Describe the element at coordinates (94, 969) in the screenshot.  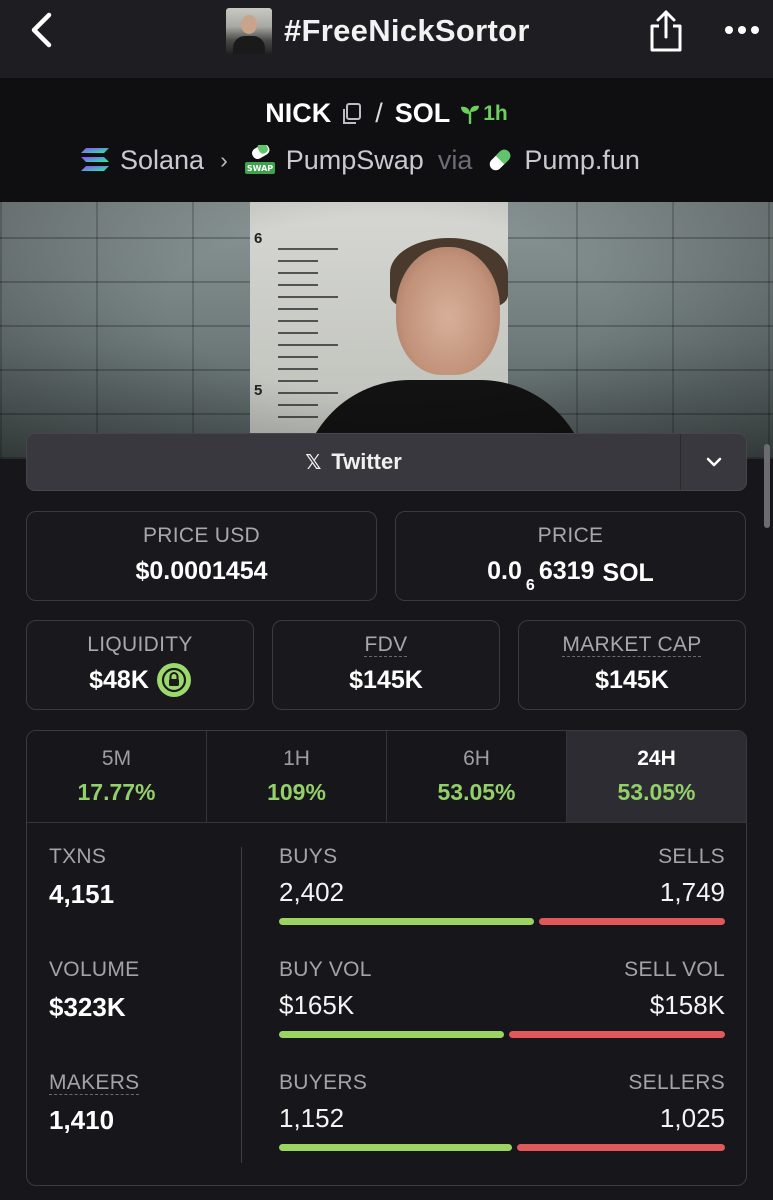
I see `volume-label: VOLUME` at that location.